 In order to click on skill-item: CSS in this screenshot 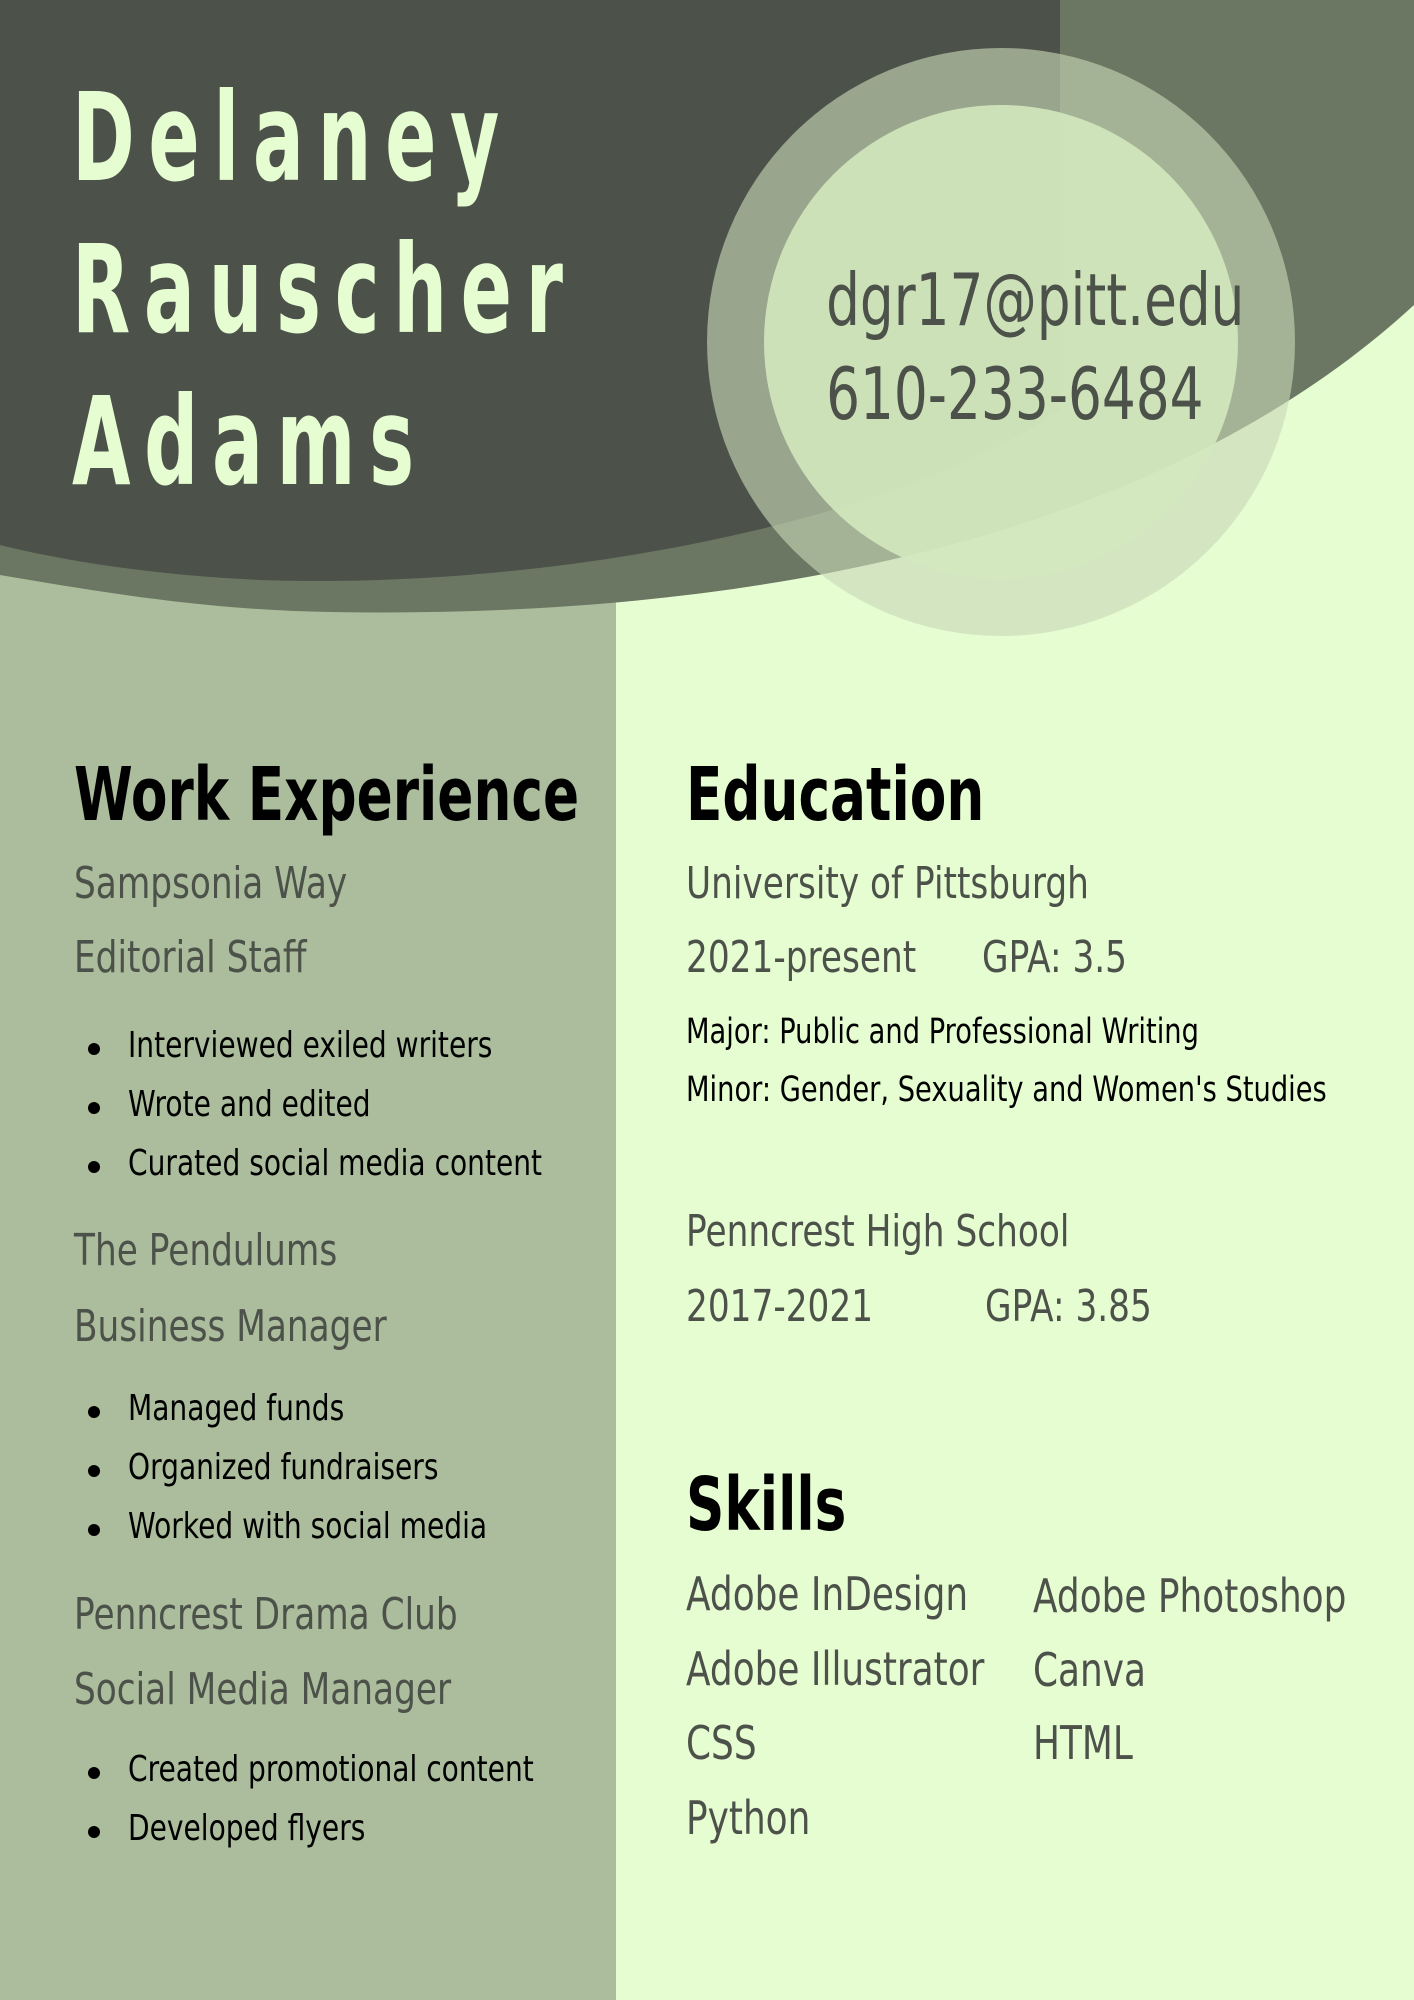, I will do `click(721, 1743)`.